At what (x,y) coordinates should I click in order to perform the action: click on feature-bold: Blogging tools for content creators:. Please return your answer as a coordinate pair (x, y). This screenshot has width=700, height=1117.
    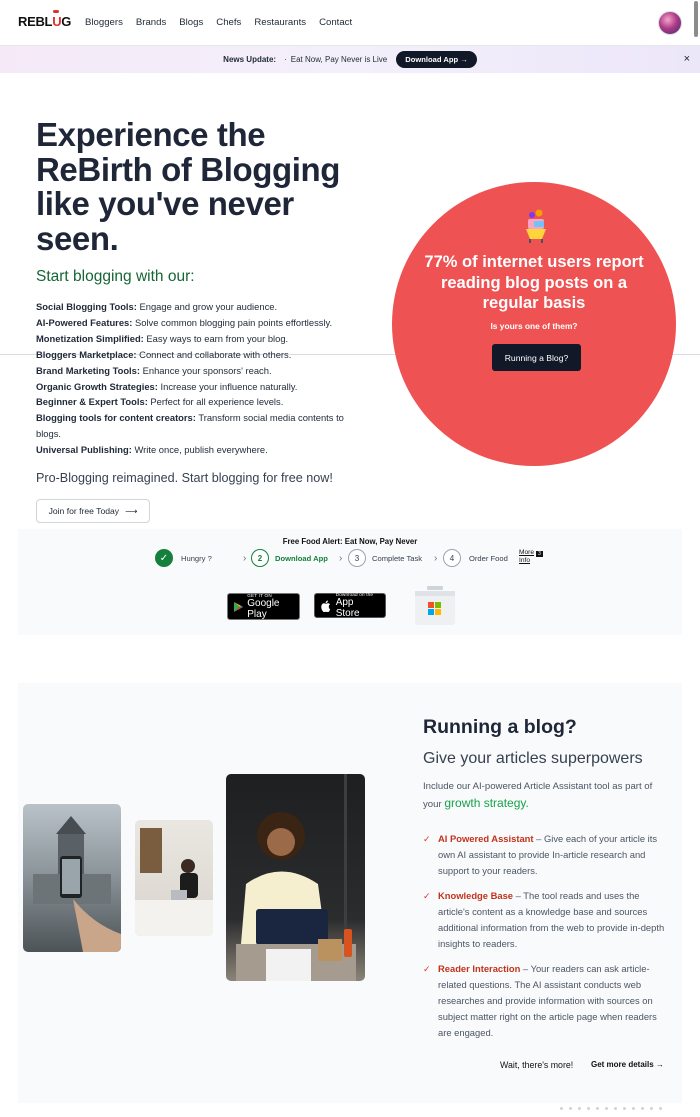
    Looking at the image, I should click on (116, 418).